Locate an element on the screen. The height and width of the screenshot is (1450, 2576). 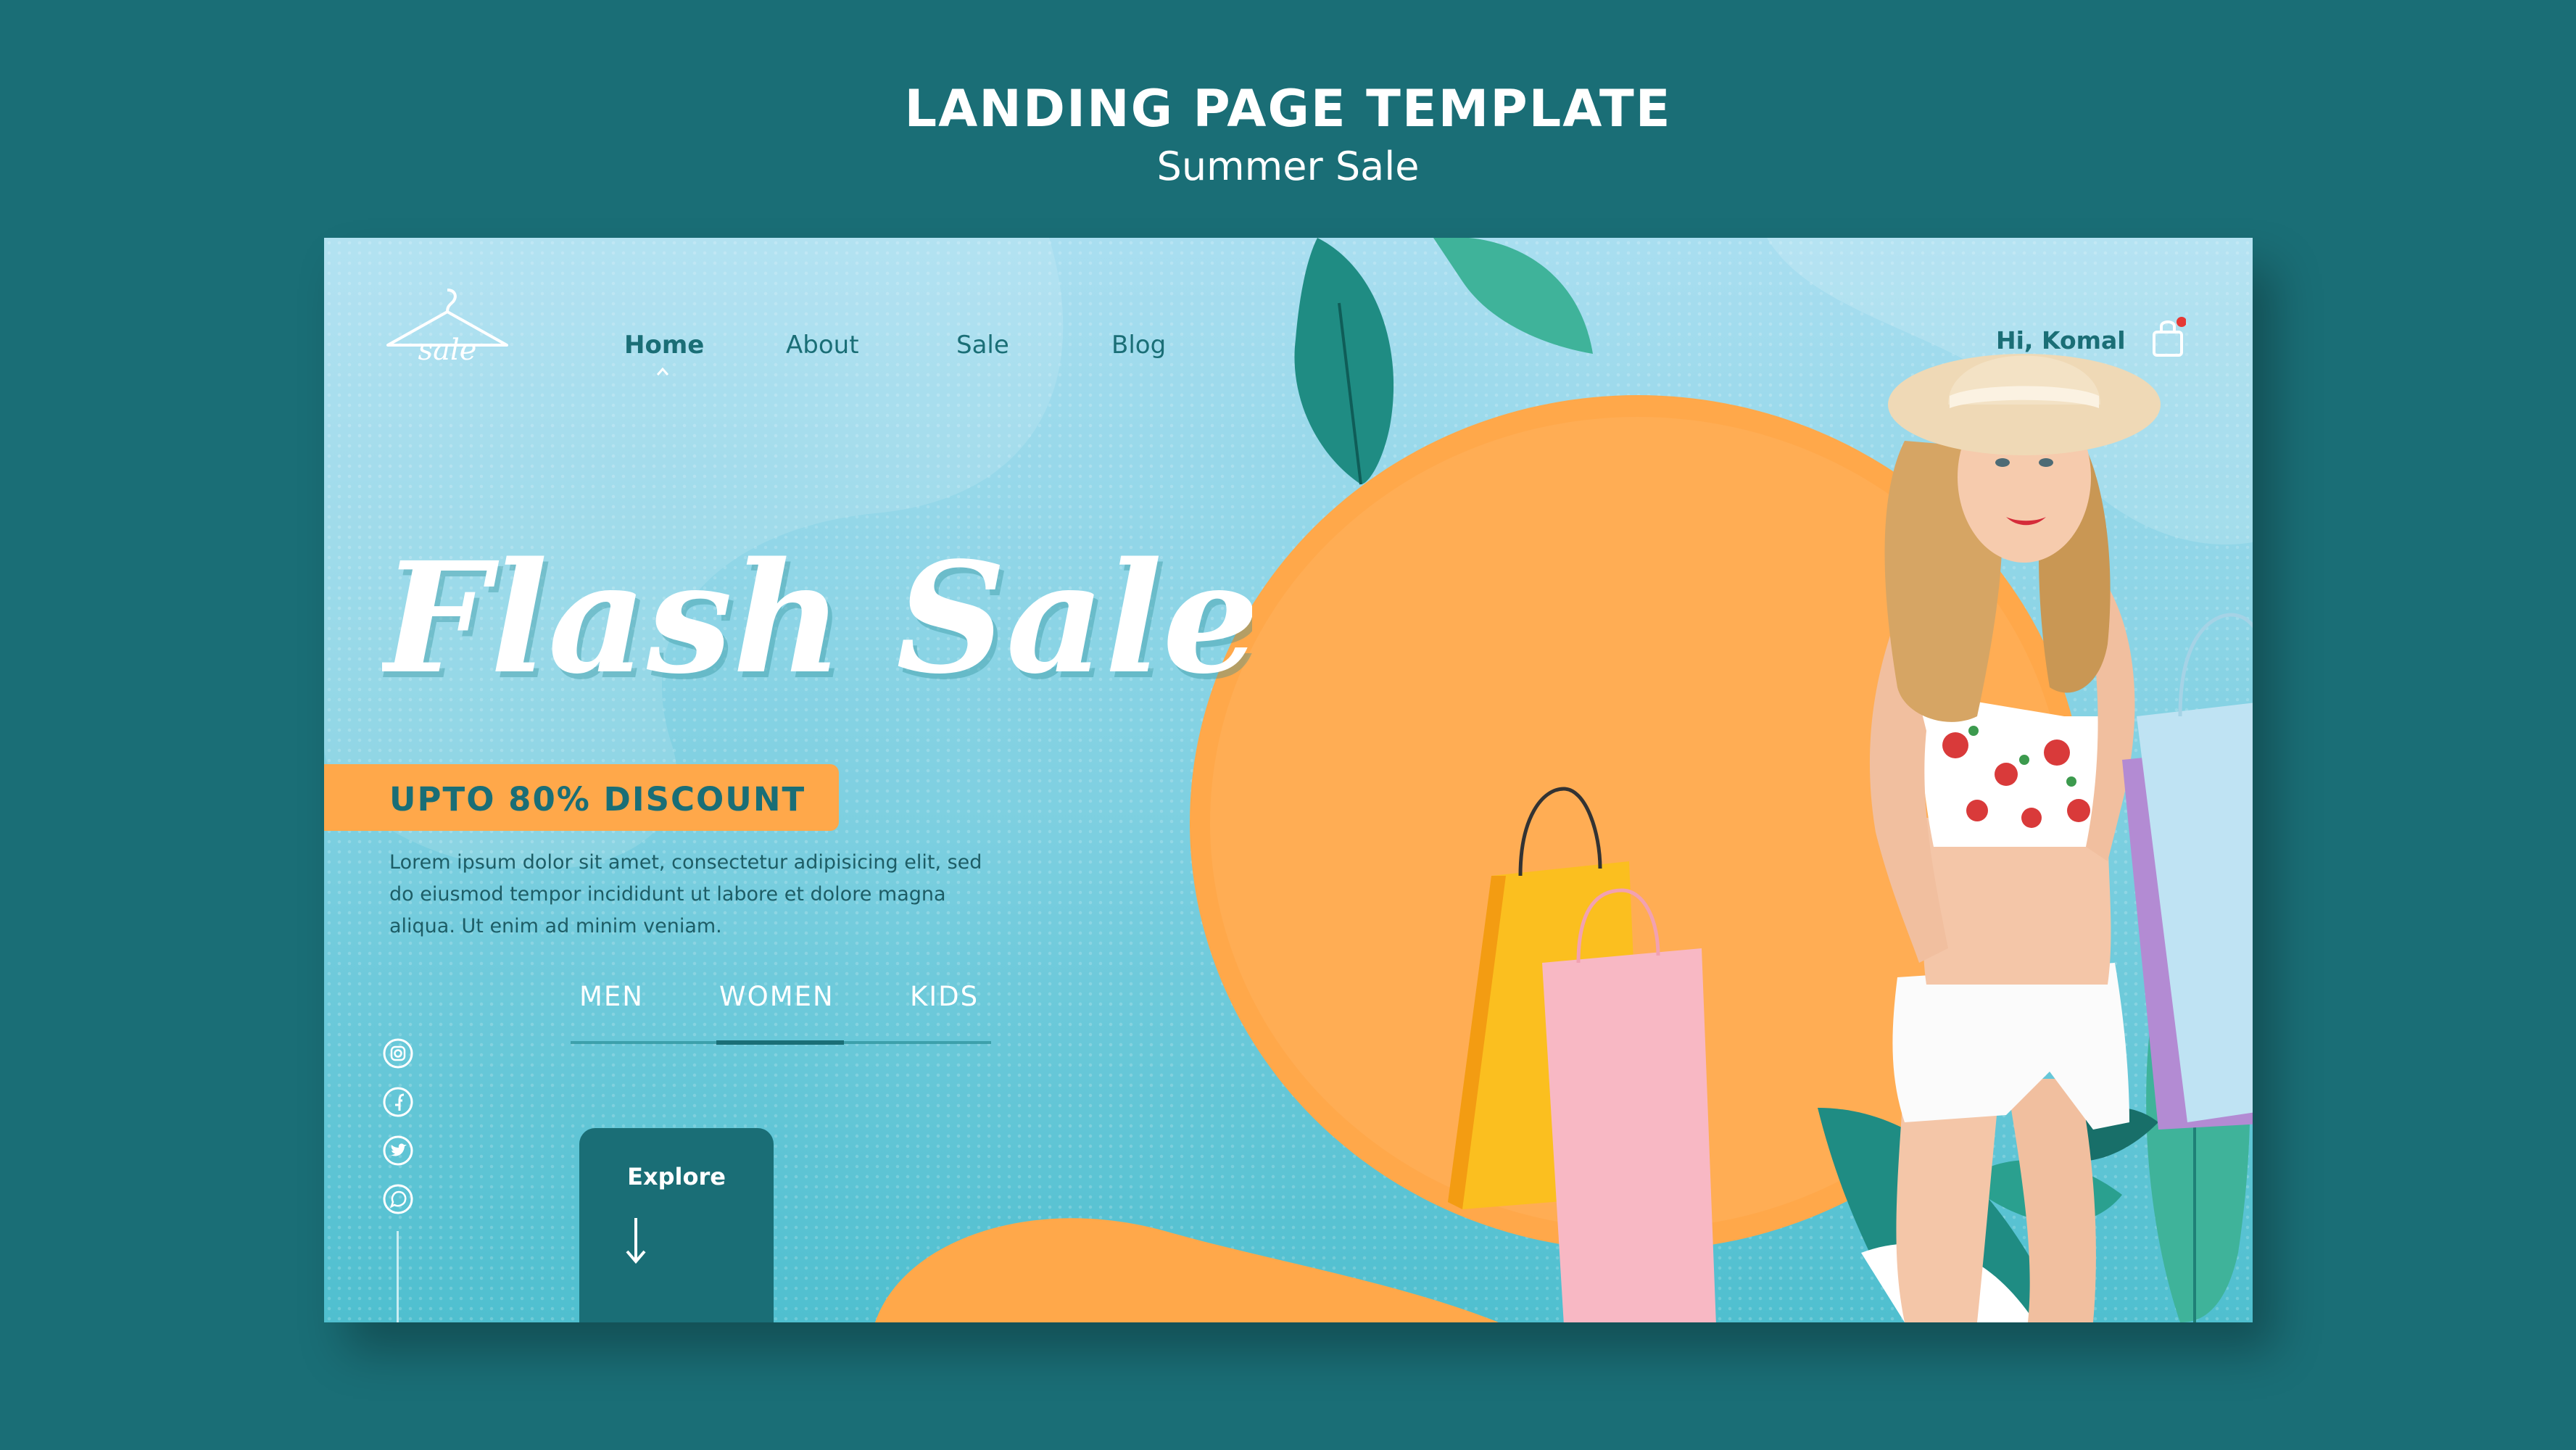
nav-blog: Blog is located at coordinates (1138, 345).